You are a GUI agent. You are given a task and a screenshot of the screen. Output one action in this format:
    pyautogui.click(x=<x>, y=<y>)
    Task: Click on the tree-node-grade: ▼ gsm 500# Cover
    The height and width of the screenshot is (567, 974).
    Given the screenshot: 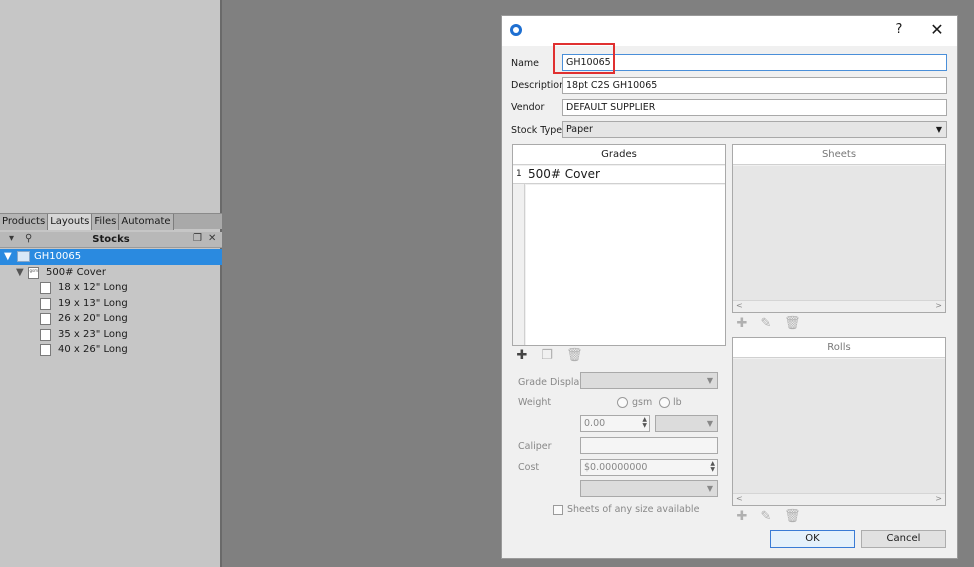 What is the action you would take?
    pyautogui.click(x=111, y=273)
    